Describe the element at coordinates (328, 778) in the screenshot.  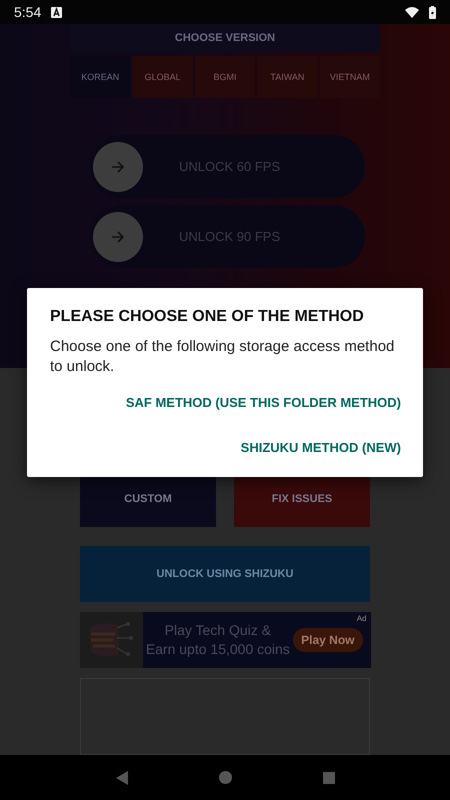
I see `recents-icon` at that location.